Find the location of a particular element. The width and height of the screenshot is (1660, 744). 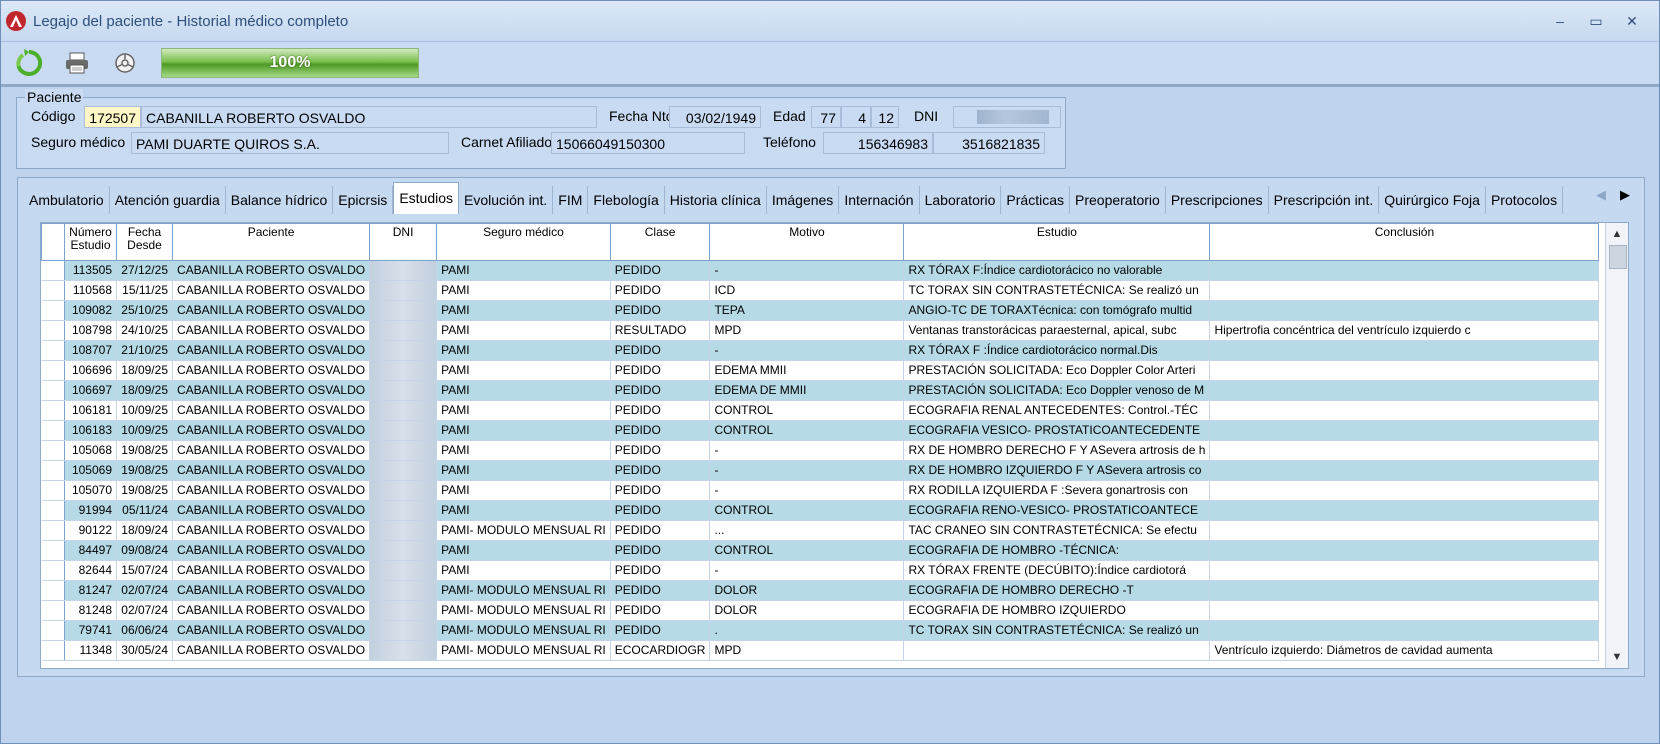

column-header: Conclusión is located at coordinates (1404, 242).